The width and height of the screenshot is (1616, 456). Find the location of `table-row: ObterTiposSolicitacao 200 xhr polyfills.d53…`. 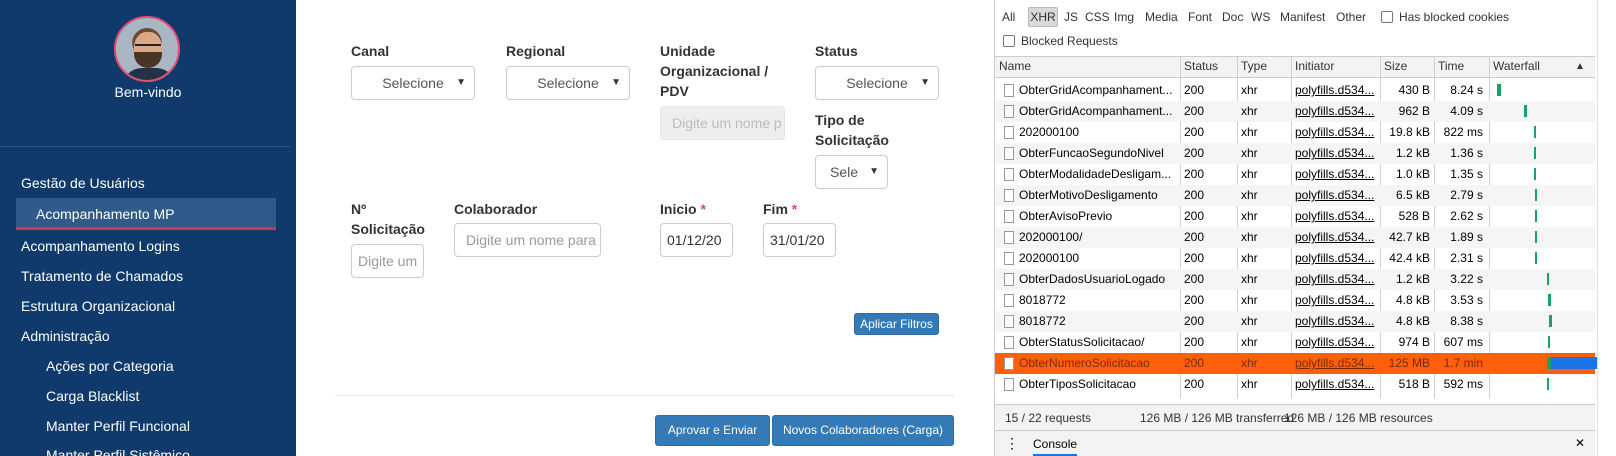

table-row: ObterTiposSolicitacao 200 xhr polyfills.d53… is located at coordinates (1295, 384).